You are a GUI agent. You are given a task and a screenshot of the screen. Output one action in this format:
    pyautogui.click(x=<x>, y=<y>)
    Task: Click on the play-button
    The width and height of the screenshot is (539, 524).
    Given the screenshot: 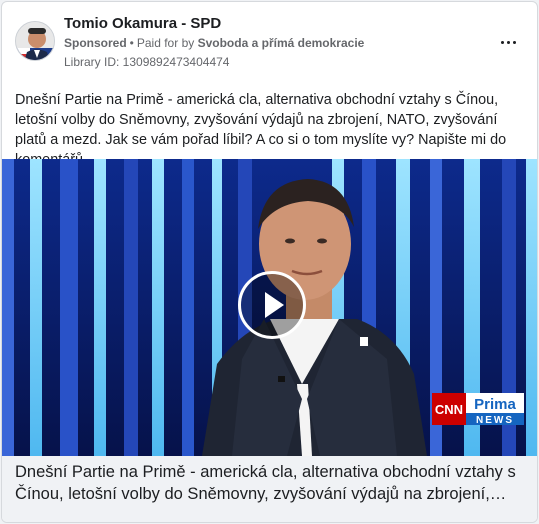 What is the action you would take?
    pyautogui.click(x=272, y=305)
    